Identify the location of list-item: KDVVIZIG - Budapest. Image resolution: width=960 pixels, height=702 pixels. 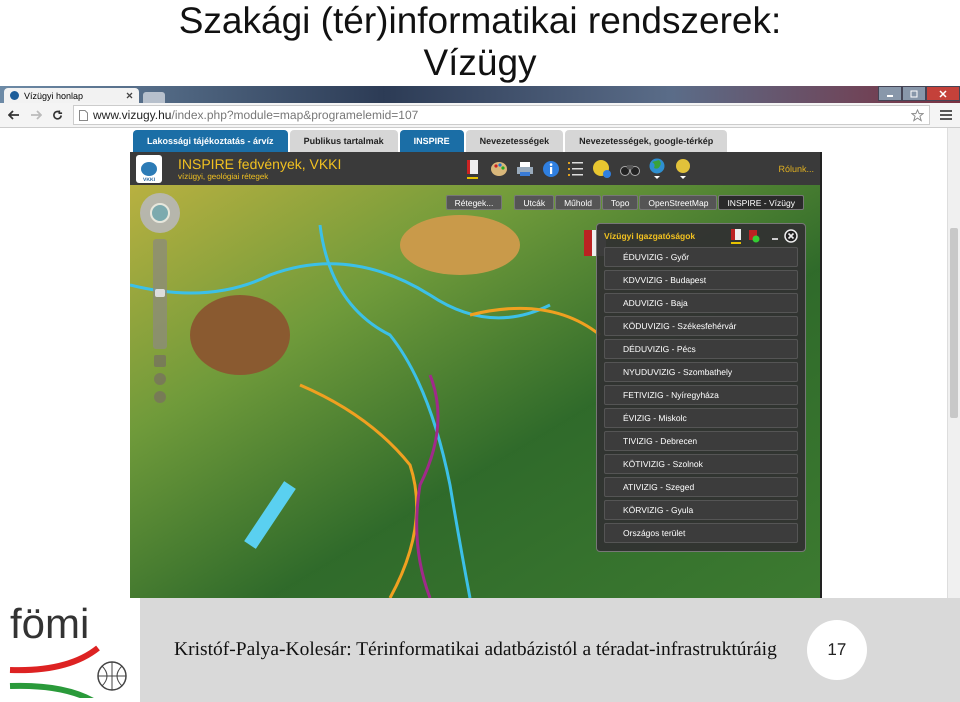
(701, 280).